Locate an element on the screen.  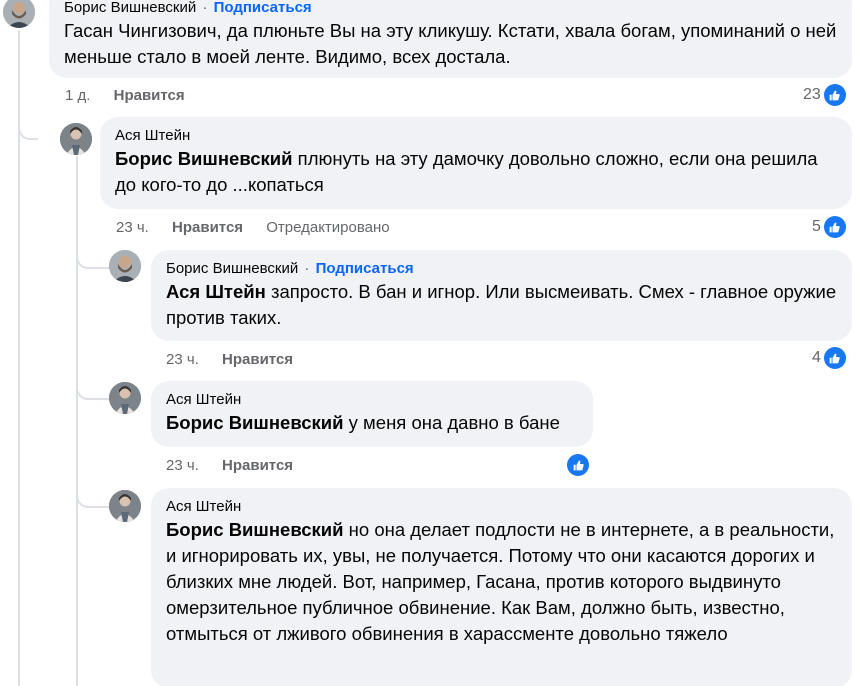
reaction-count: 5 is located at coordinates (816, 226).